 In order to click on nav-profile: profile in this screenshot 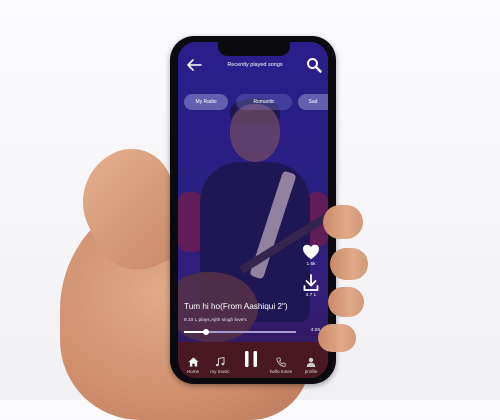, I will do `click(311, 365)`.